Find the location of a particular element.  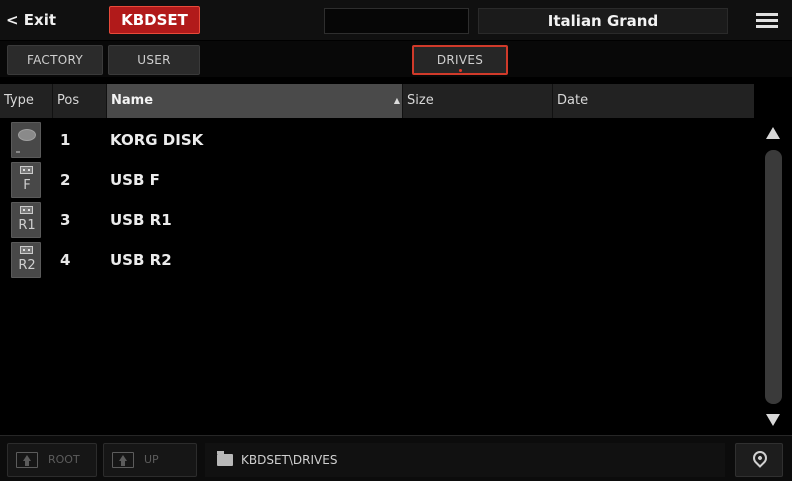

usb-drive-icon: R2 is located at coordinates (26, 260).